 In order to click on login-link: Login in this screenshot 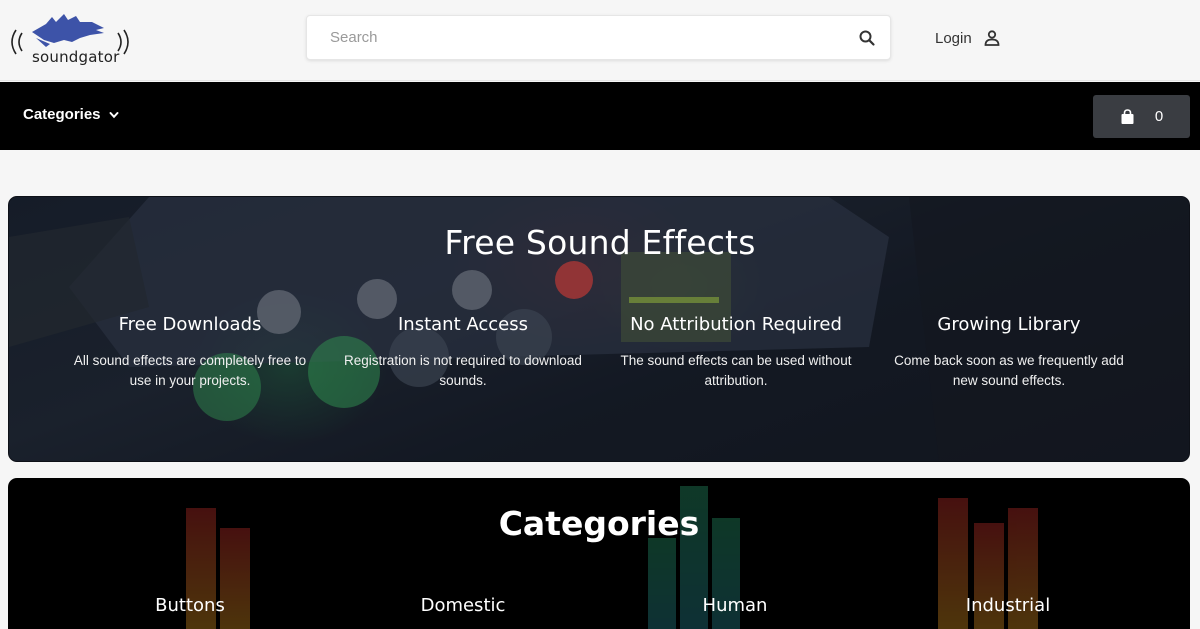, I will do `click(968, 38)`.